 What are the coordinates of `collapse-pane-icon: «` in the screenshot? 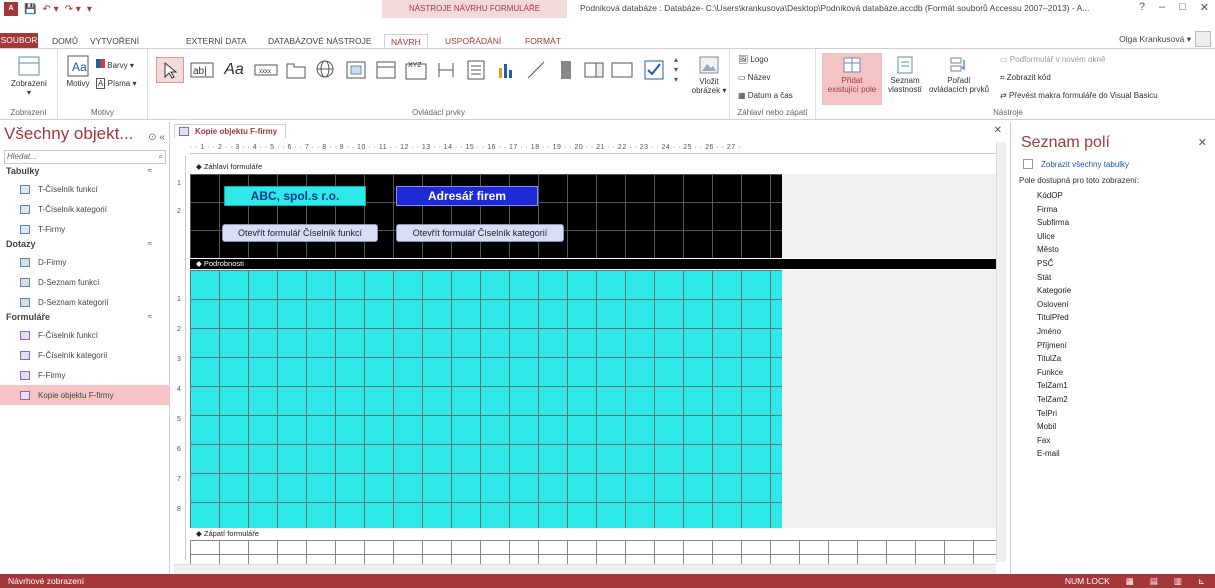 It's located at (162, 137).